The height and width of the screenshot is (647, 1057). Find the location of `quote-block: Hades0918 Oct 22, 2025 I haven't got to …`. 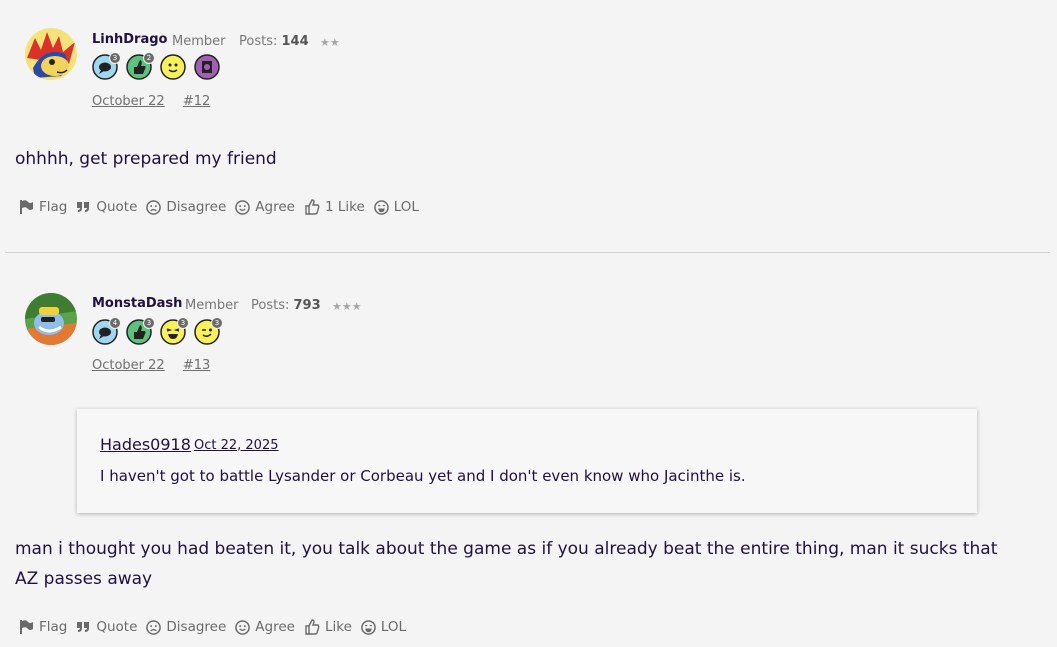

quote-block: Hades0918 Oct 22, 2025 I haven't got to … is located at coordinates (527, 461).